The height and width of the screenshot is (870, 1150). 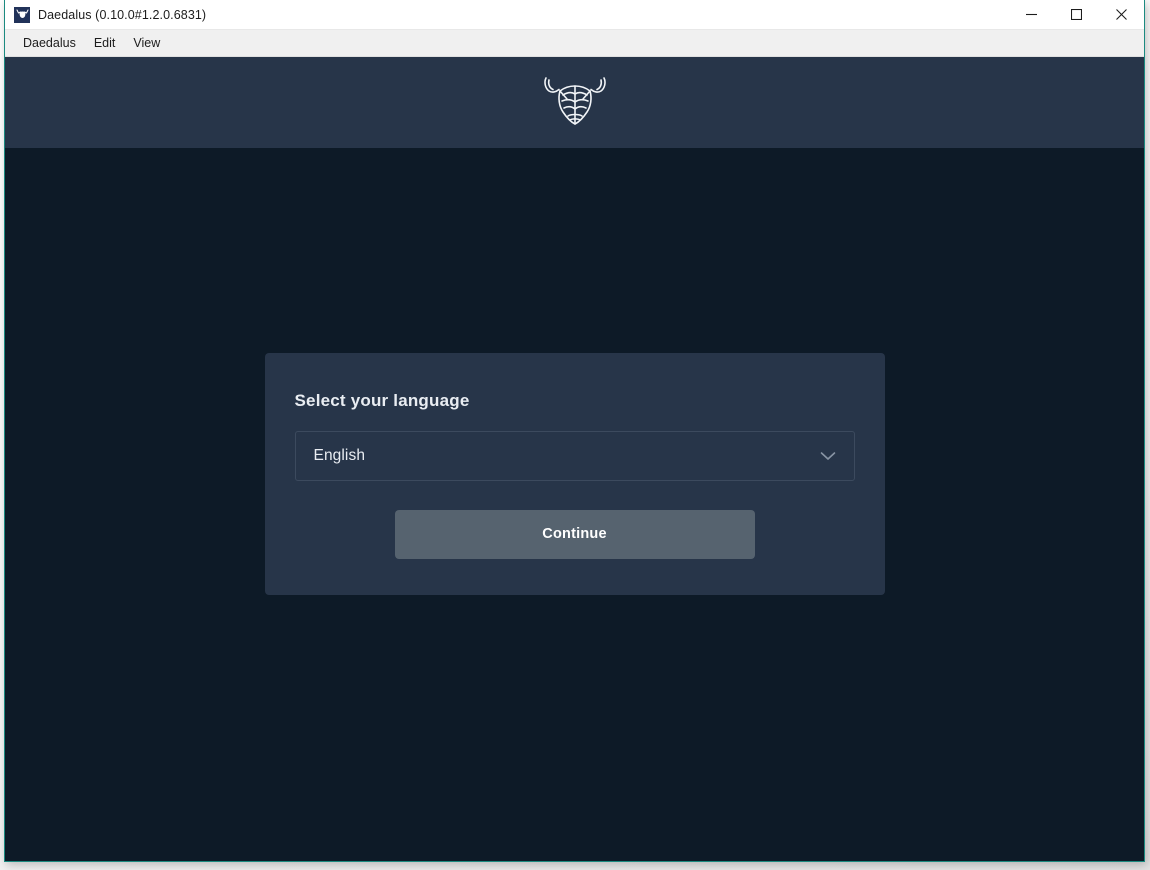 I want to click on daedalus-bull-logo-icon, so click(x=574, y=100).